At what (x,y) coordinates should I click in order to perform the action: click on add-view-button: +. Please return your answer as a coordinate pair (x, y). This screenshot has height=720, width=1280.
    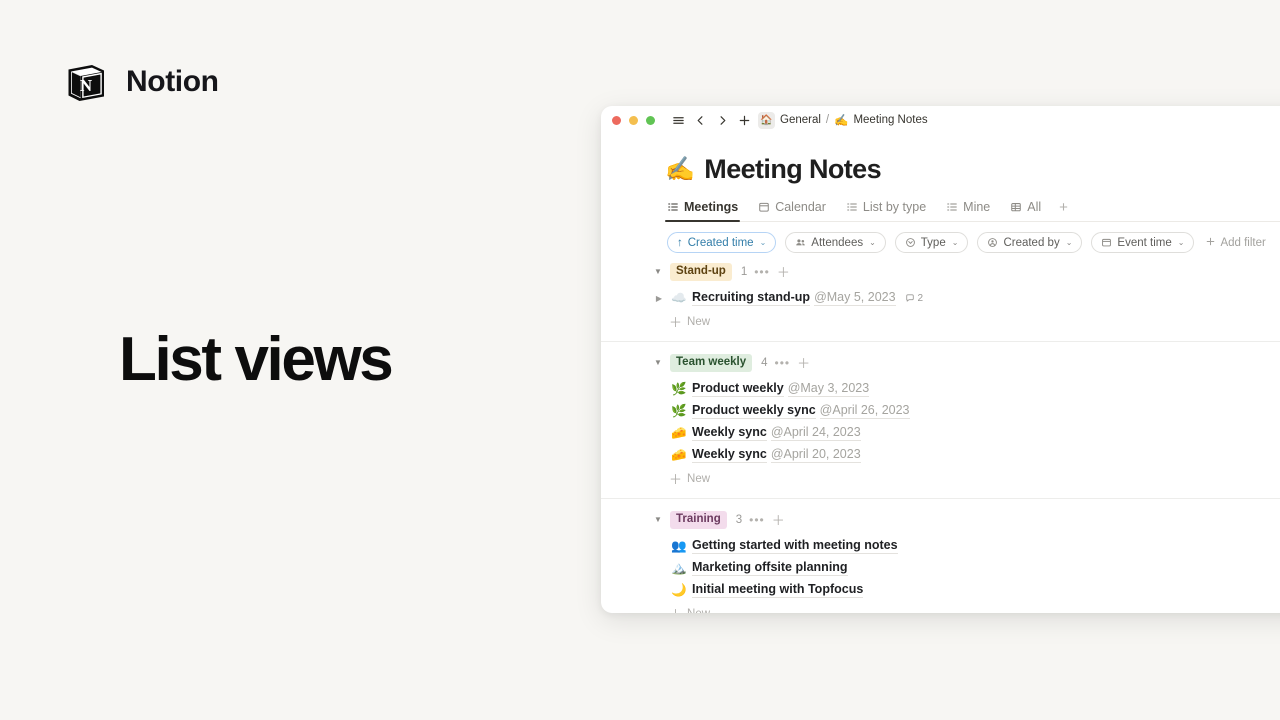
    Looking at the image, I should click on (1063, 210).